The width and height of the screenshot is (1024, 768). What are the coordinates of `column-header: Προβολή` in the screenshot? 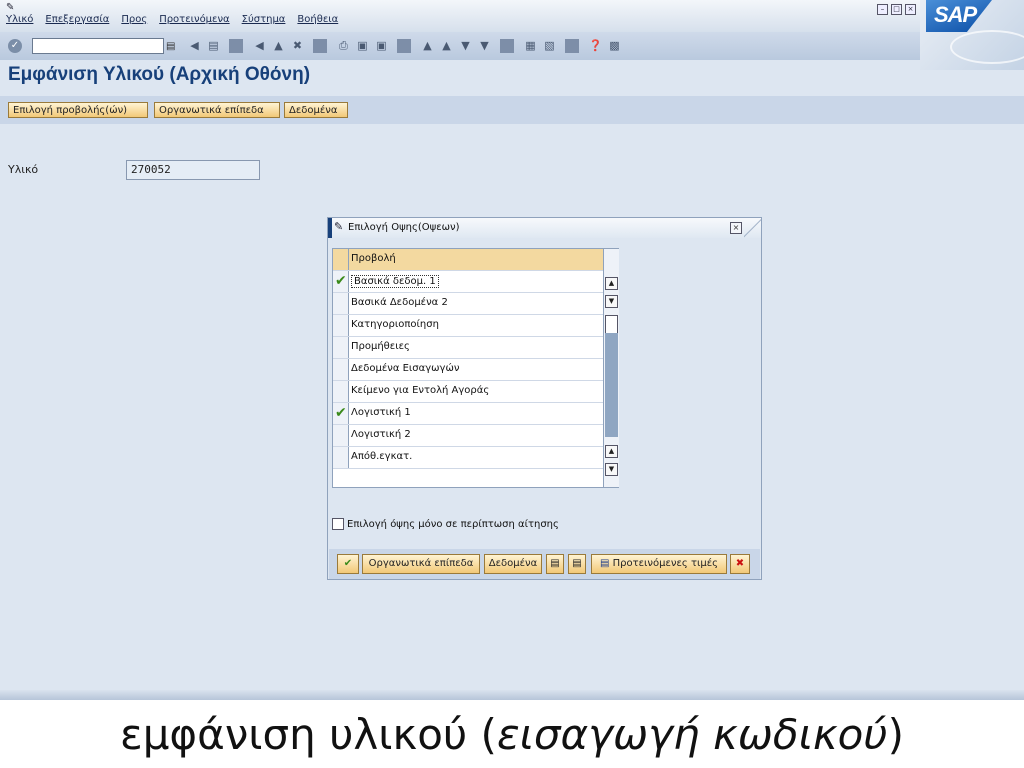 It's located at (373, 258).